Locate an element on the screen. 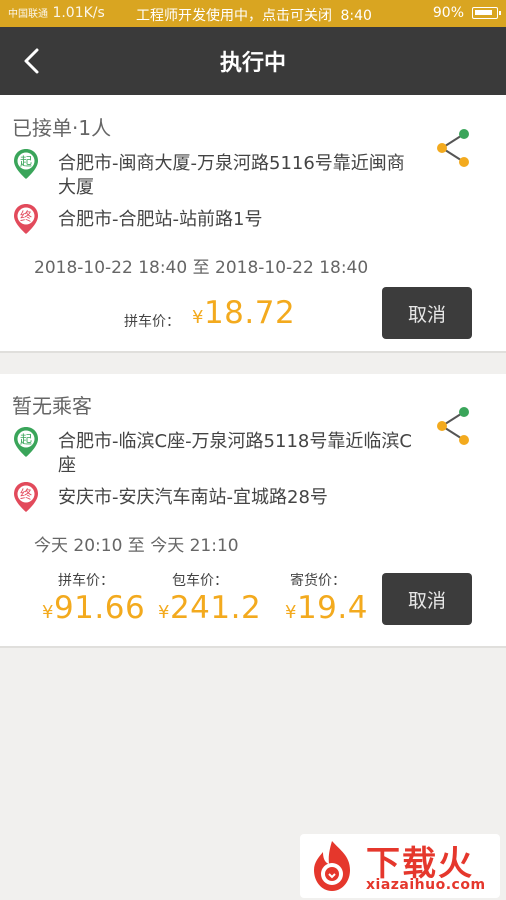  price-label-cargo: 寄货价： is located at coordinates (318, 581).